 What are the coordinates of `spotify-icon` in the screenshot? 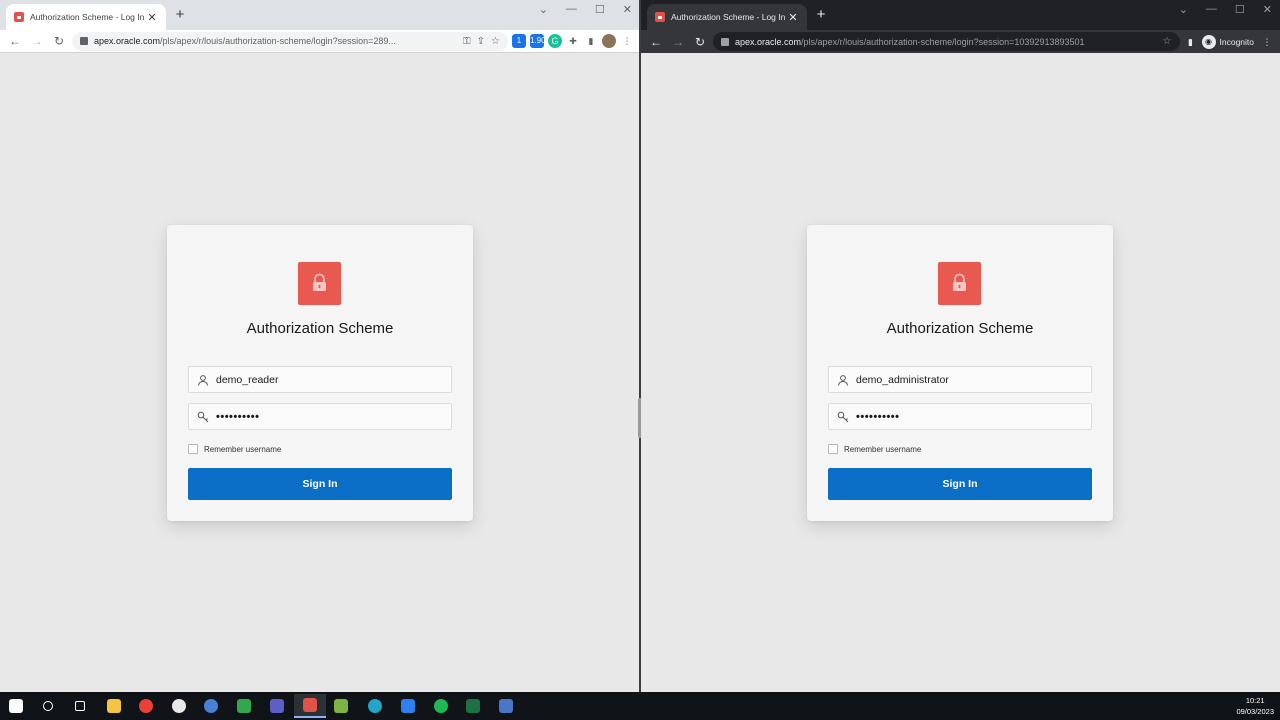 It's located at (441, 706).